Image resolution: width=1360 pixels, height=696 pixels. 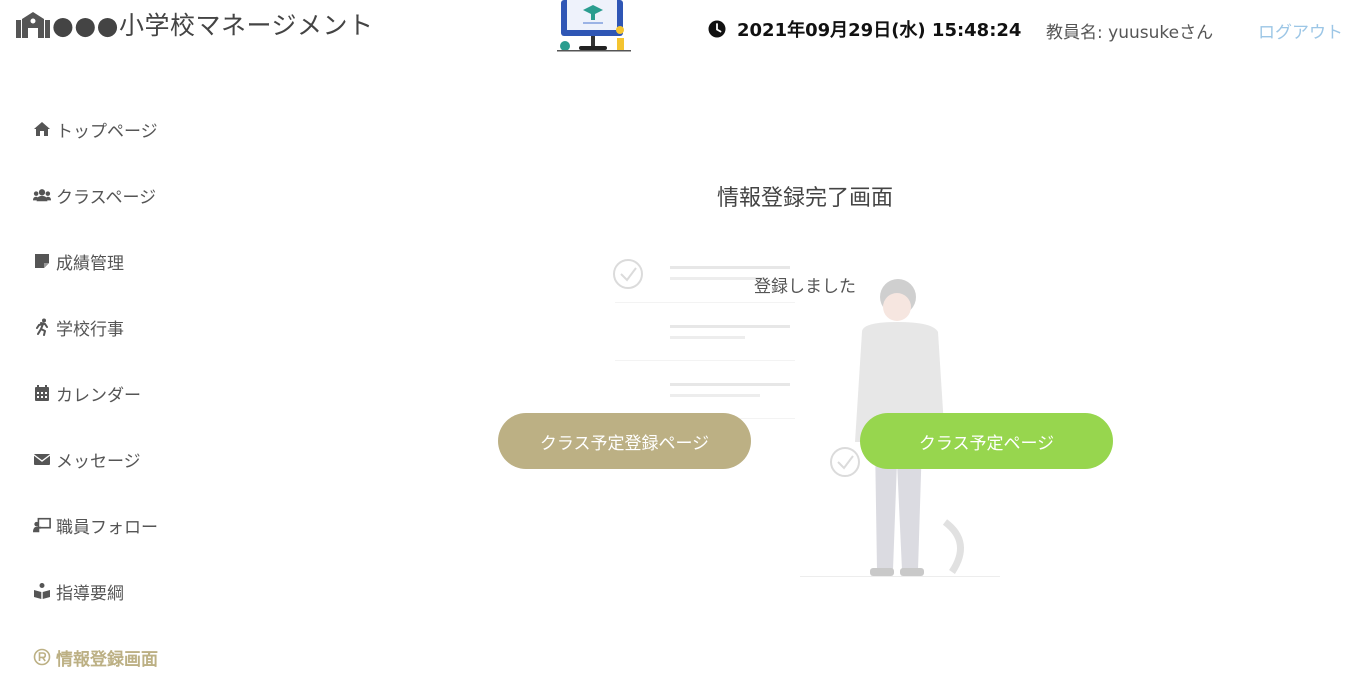 I want to click on computer-graduation-illustration, so click(x=594, y=26).